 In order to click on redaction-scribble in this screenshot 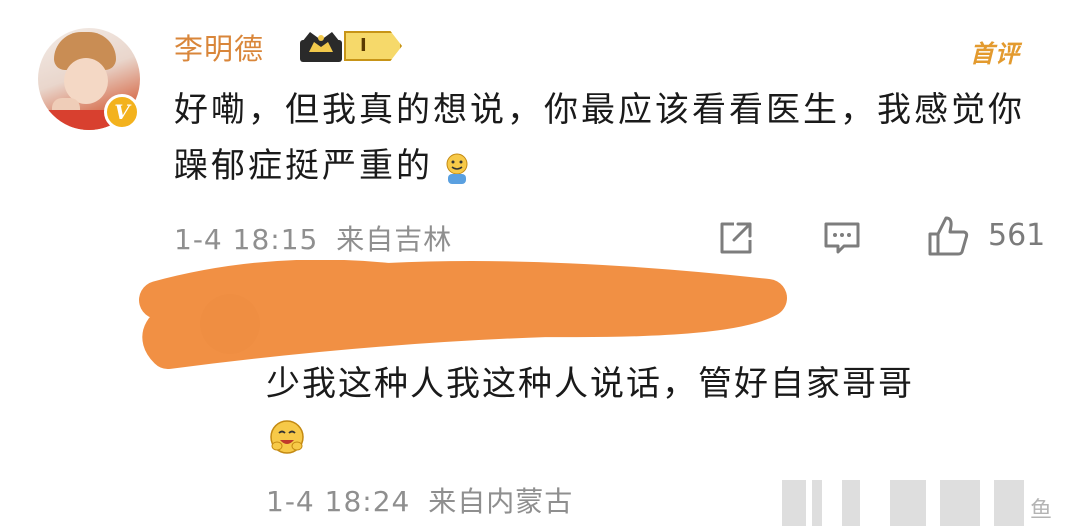, I will do `click(463, 314)`.